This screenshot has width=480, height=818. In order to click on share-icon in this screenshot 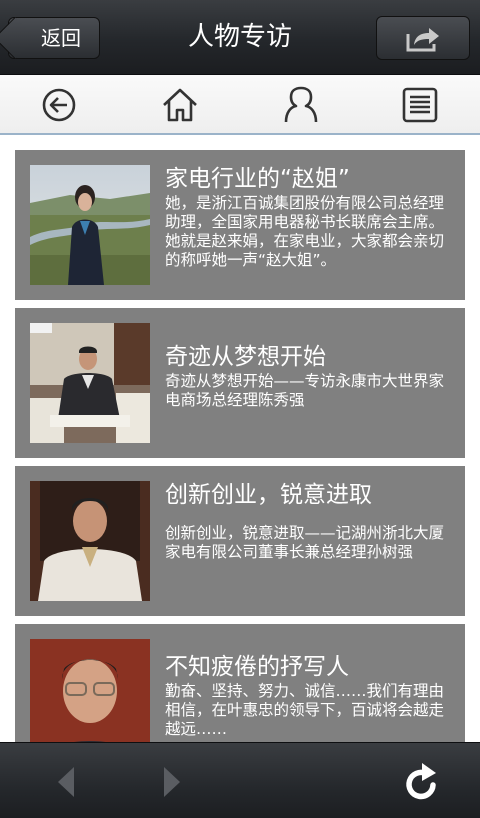, I will do `click(422, 40)`.